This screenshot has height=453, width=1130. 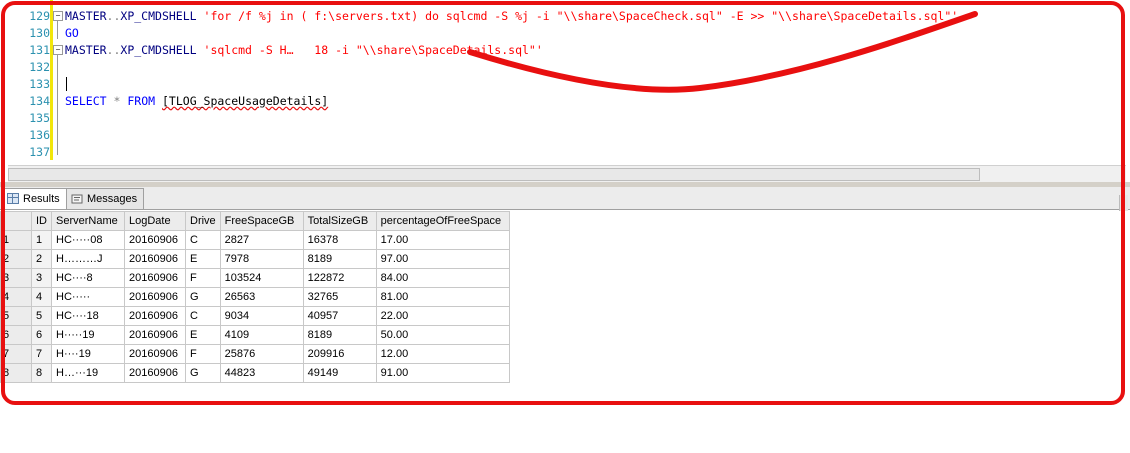 I want to click on table-row: 1 1 HC·····08 20160906 C 2827 16378 17.00, so click(x=255, y=240).